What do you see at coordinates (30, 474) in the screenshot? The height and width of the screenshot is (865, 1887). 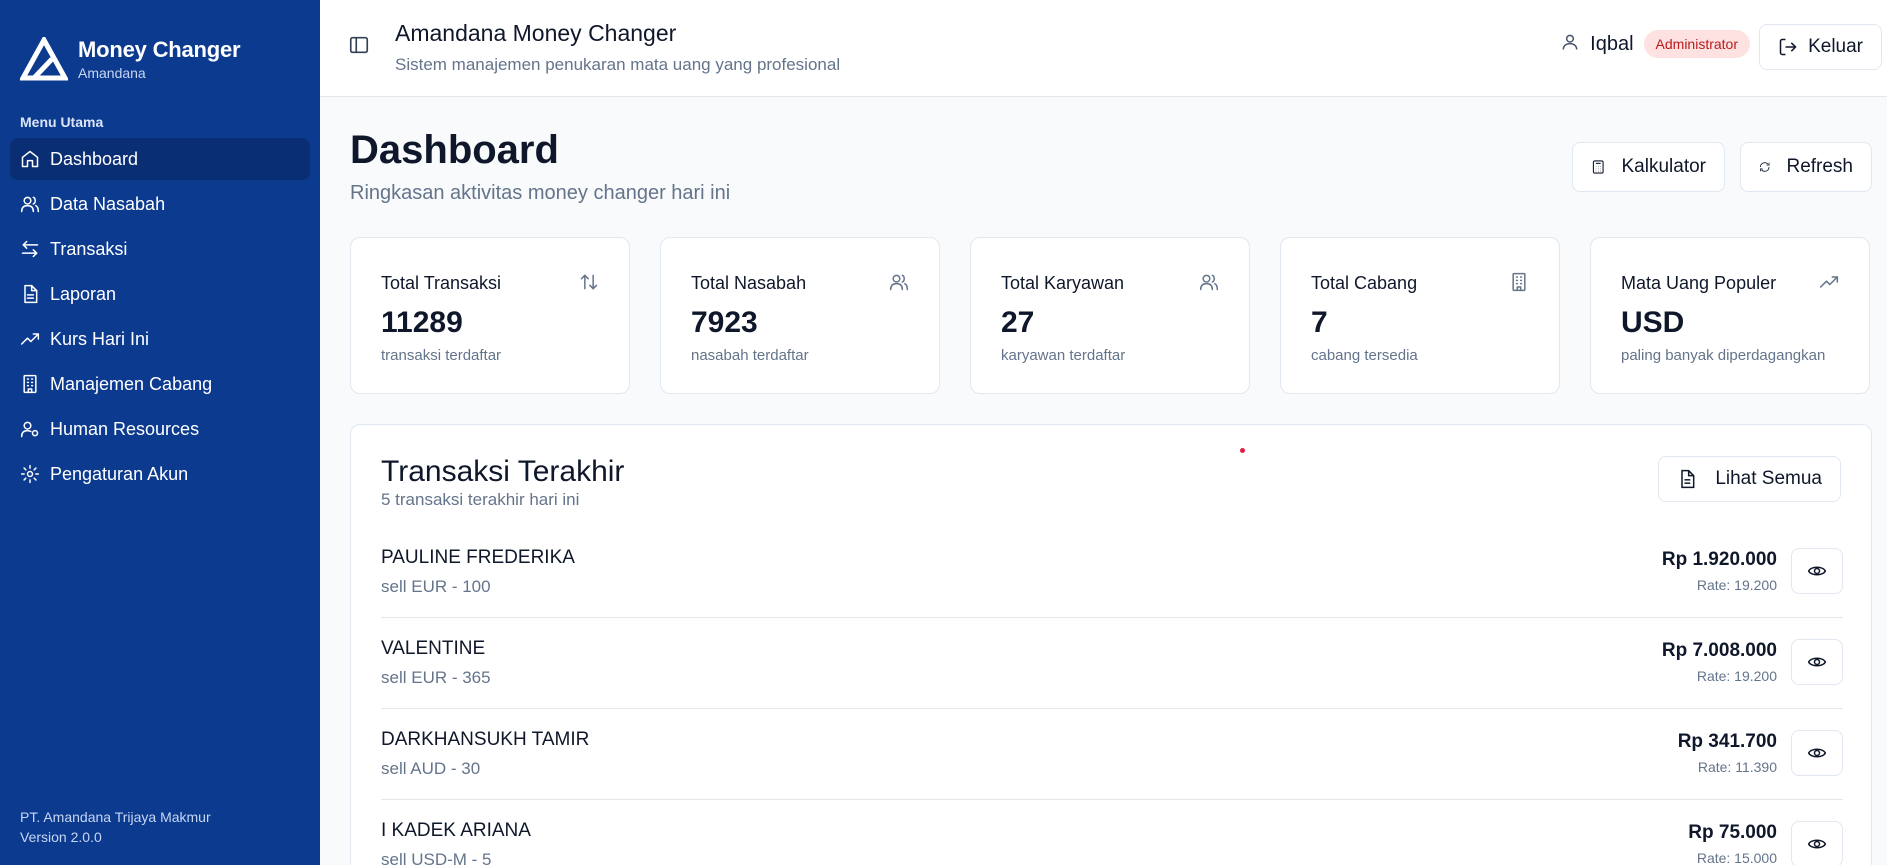 I see `gear-icon` at bounding box center [30, 474].